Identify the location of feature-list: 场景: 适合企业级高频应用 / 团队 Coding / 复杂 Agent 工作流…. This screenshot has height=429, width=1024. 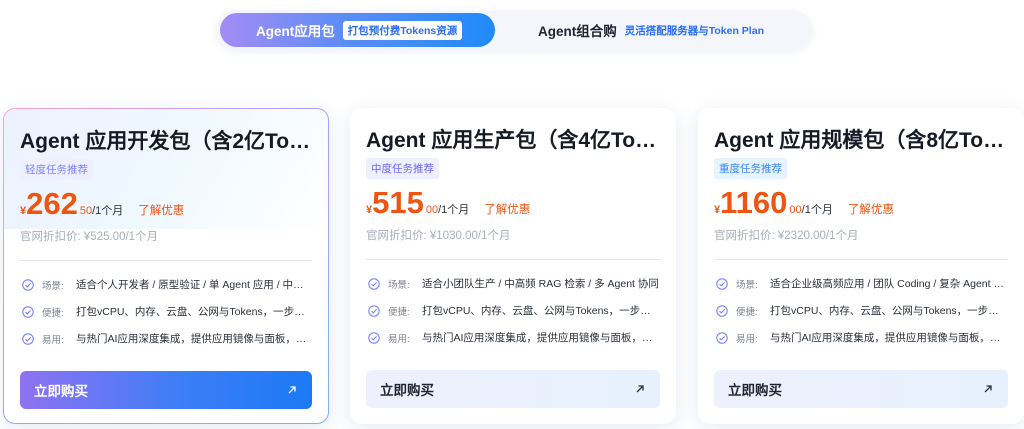
(861, 310).